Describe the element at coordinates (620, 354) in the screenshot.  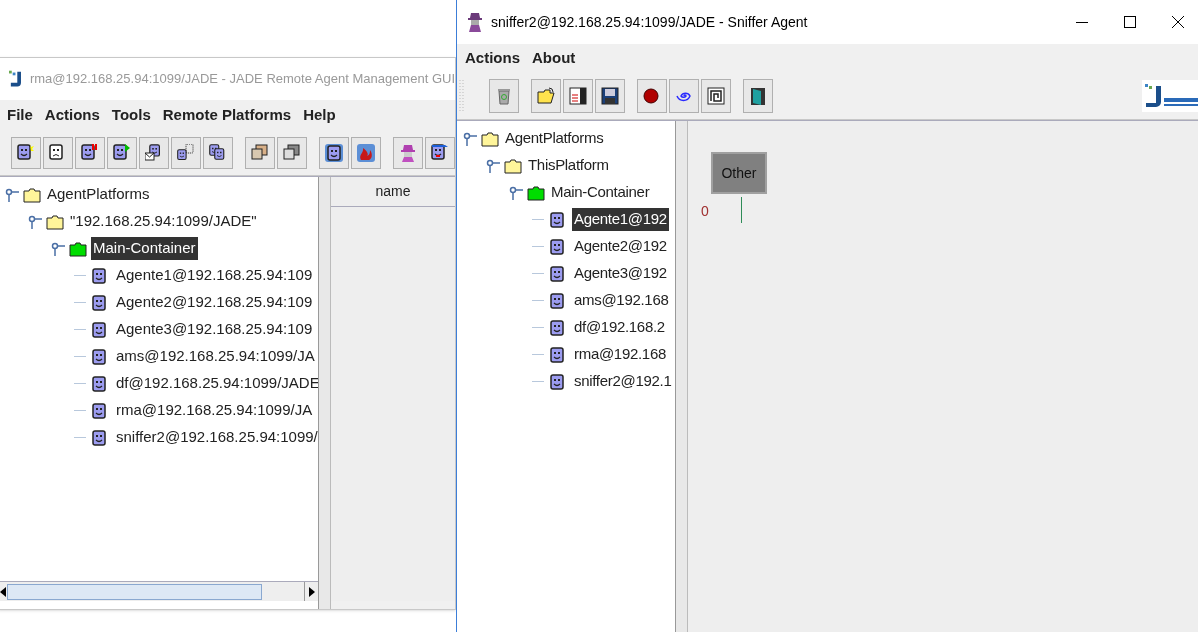
I see `tree-item: rma@192.168` at that location.